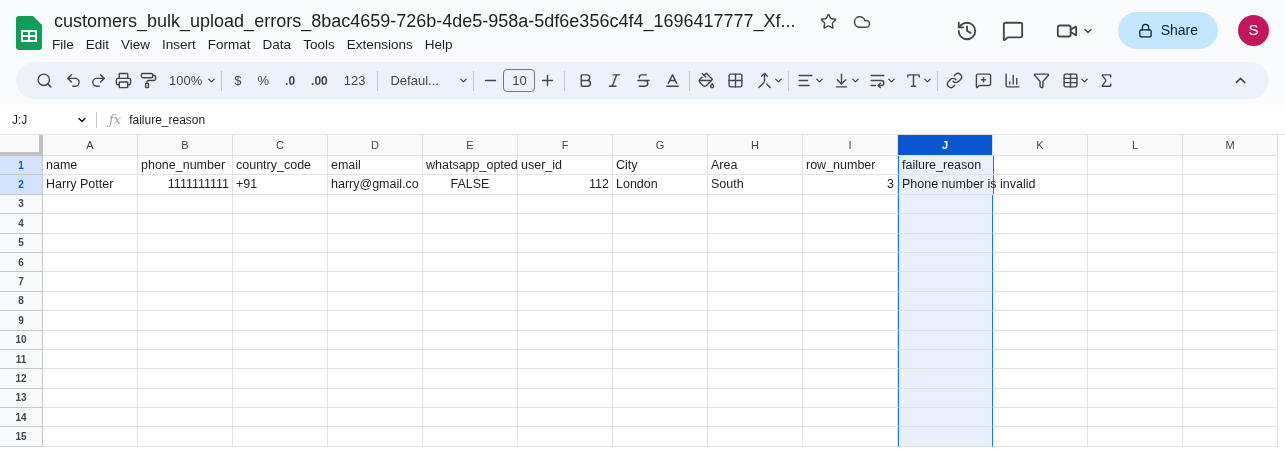  I want to click on row-header: 9, so click(21, 321).